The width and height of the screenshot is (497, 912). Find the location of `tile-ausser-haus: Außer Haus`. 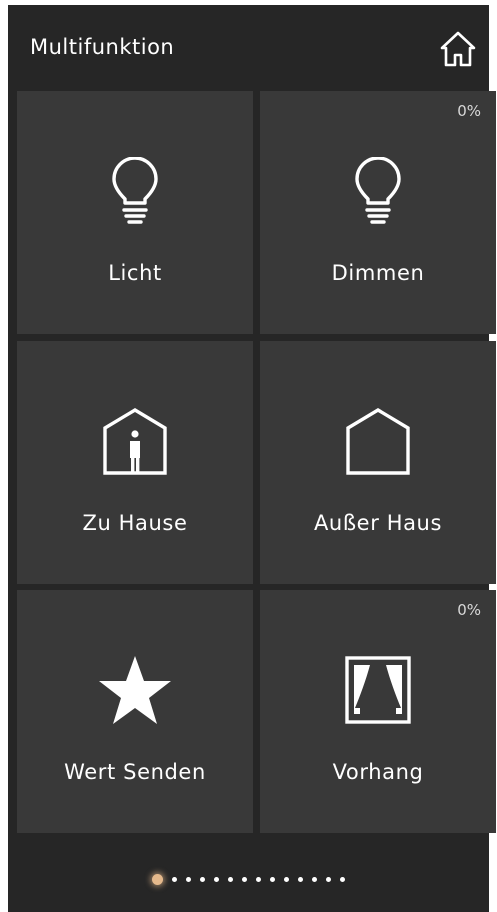

tile-ausser-haus: Außer Haus is located at coordinates (378, 462).